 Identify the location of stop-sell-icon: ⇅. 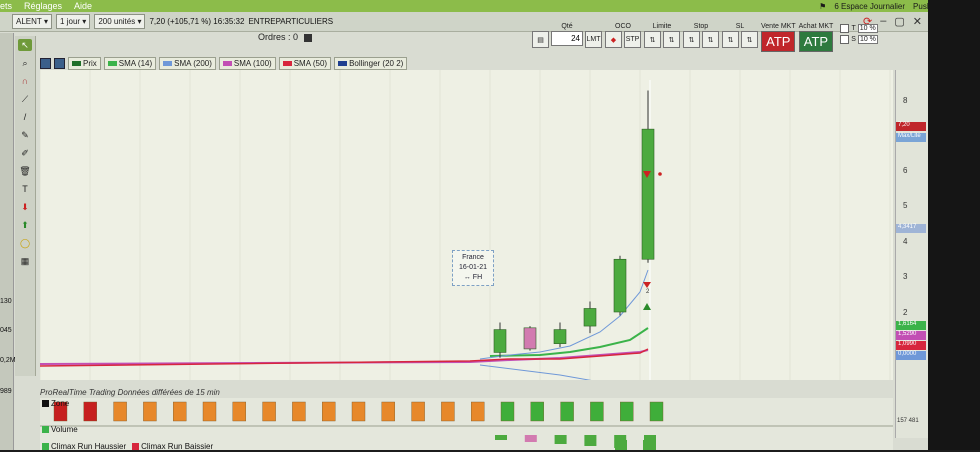
(691, 39).